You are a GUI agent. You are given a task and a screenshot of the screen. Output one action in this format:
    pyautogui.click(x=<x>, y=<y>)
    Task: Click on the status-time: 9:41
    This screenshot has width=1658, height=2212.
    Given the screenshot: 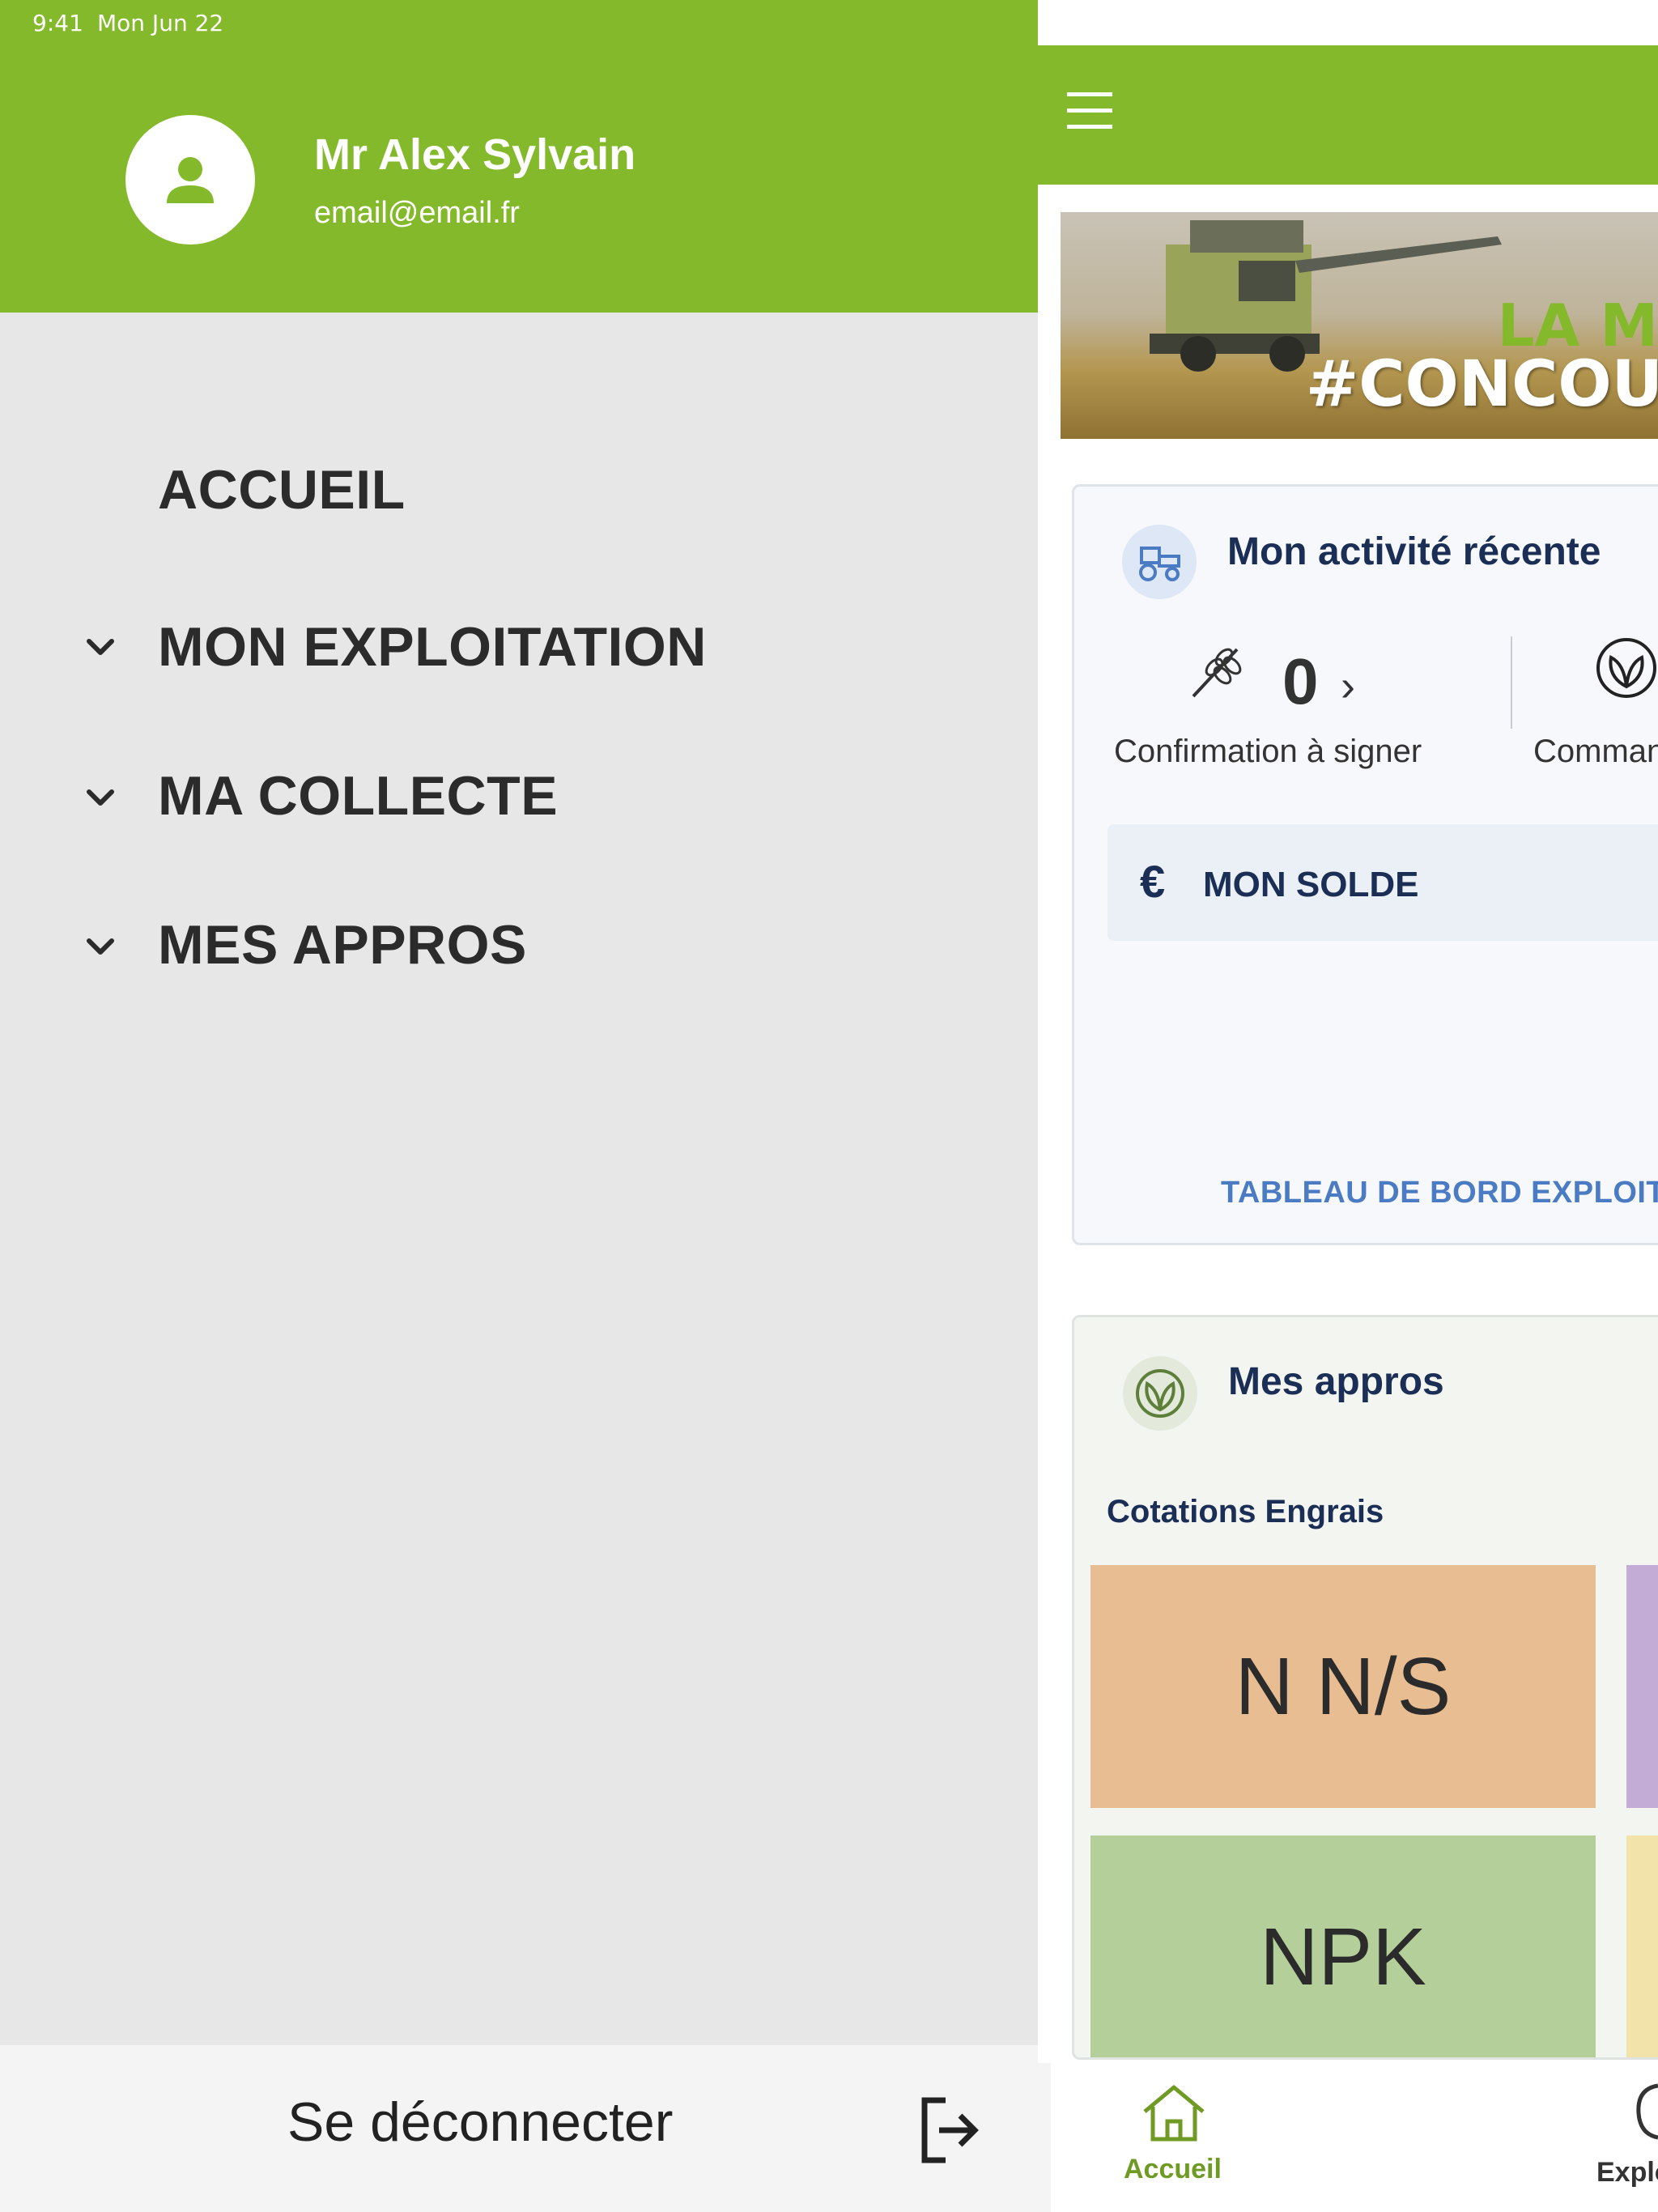 What is the action you would take?
    pyautogui.click(x=57, y=23)
    